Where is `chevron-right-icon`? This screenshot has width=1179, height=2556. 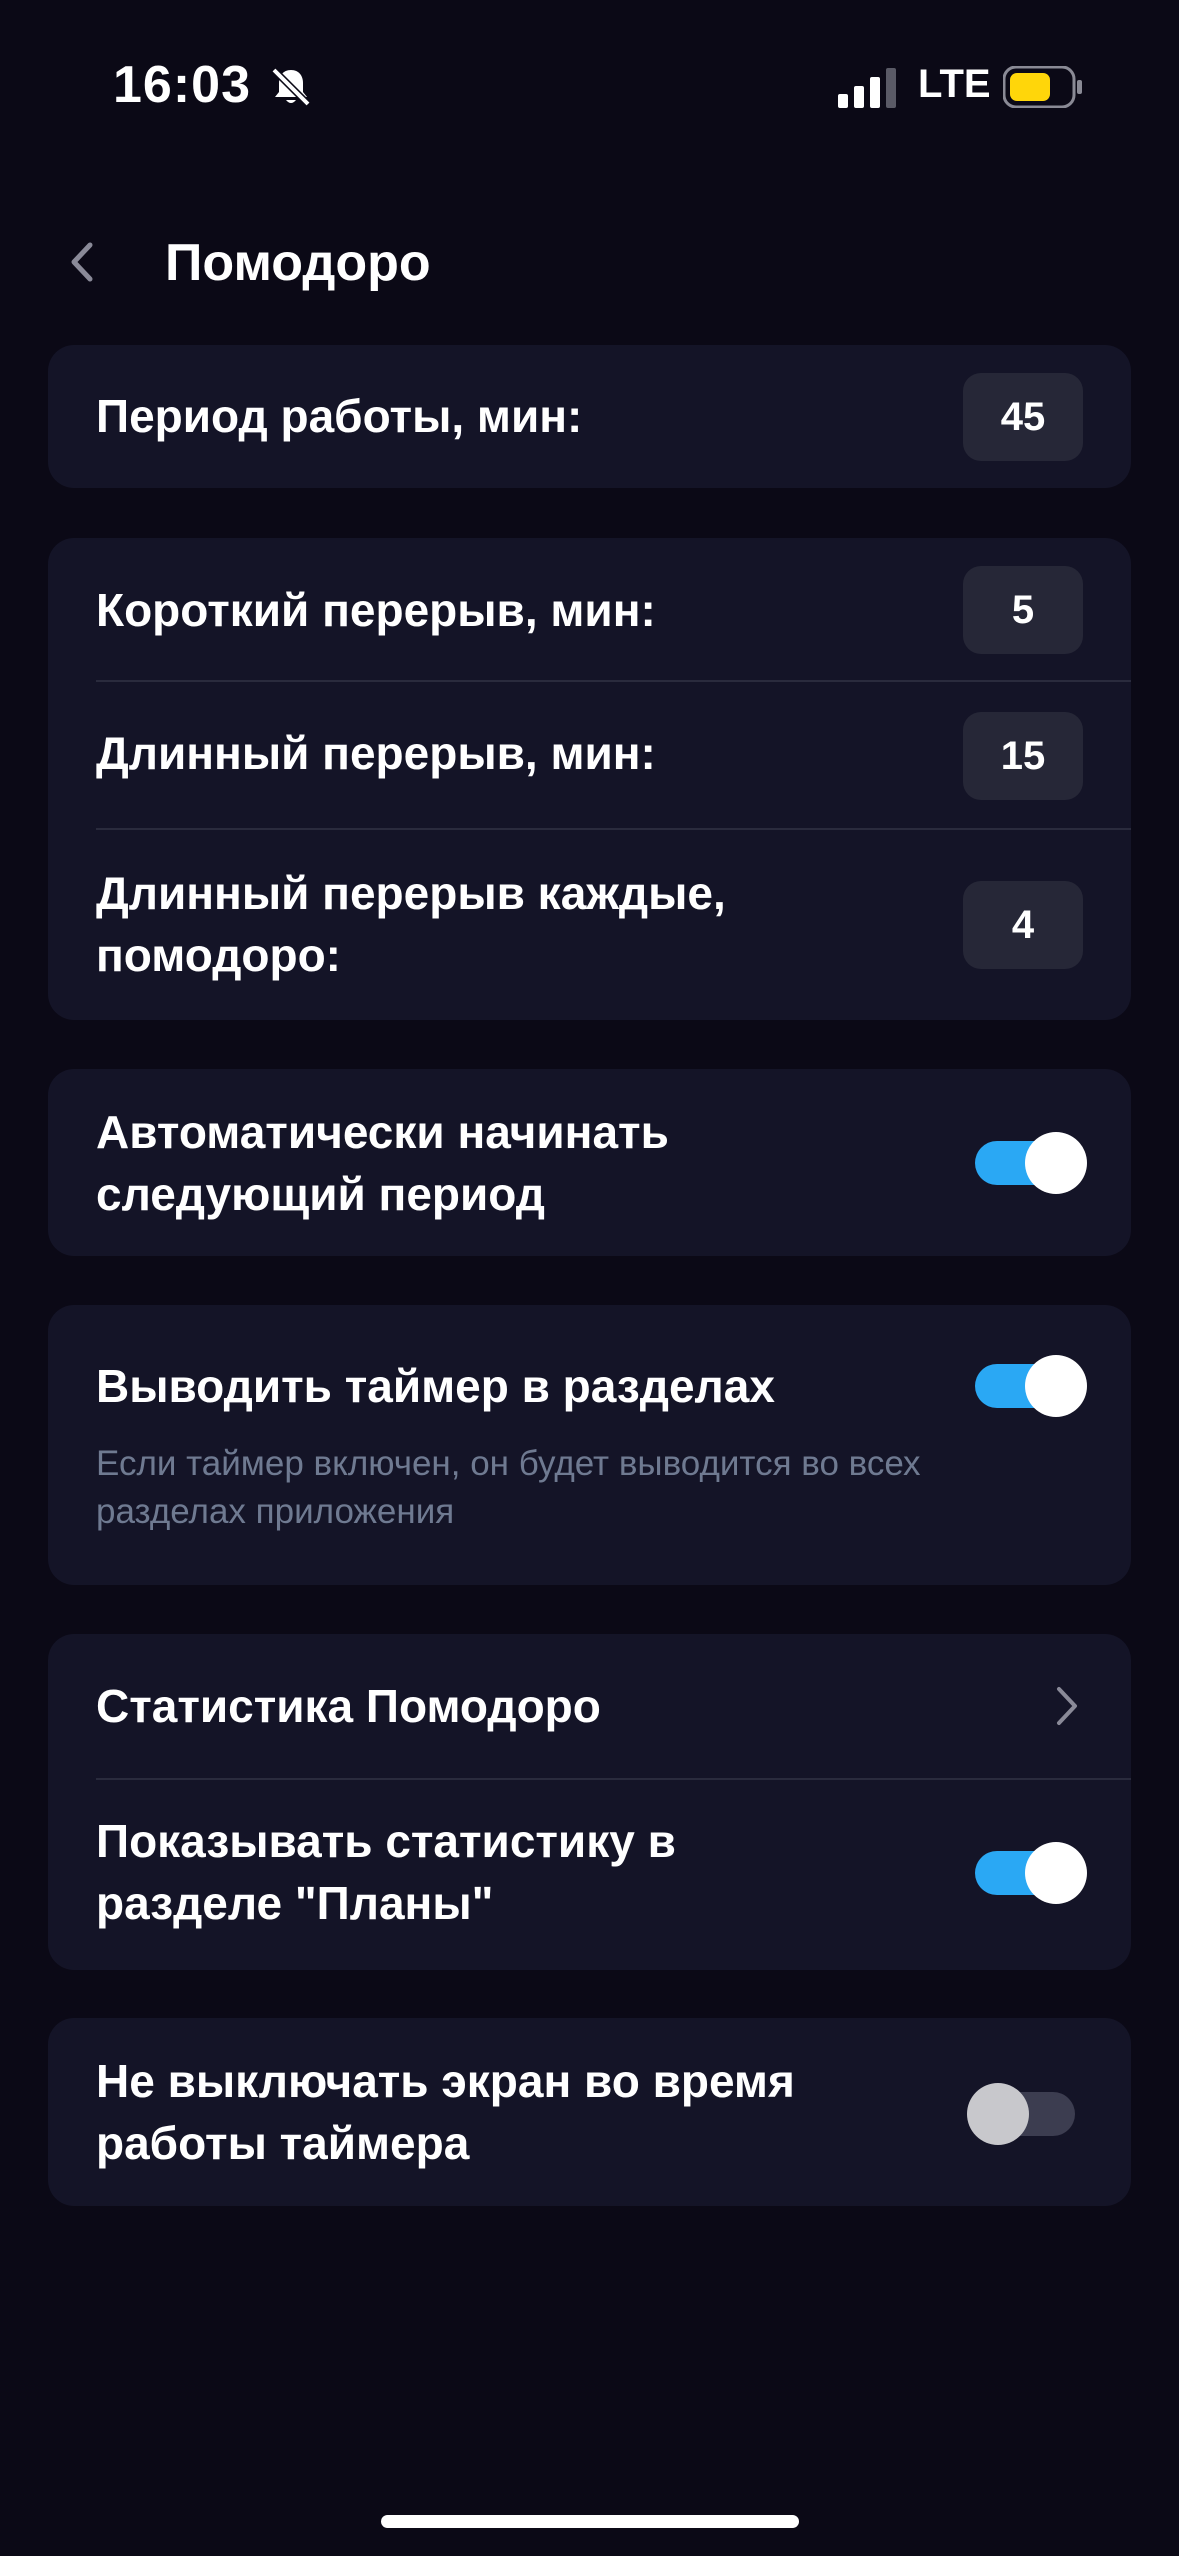 chevron-right-icon is located at coordinates (1067, 1706).